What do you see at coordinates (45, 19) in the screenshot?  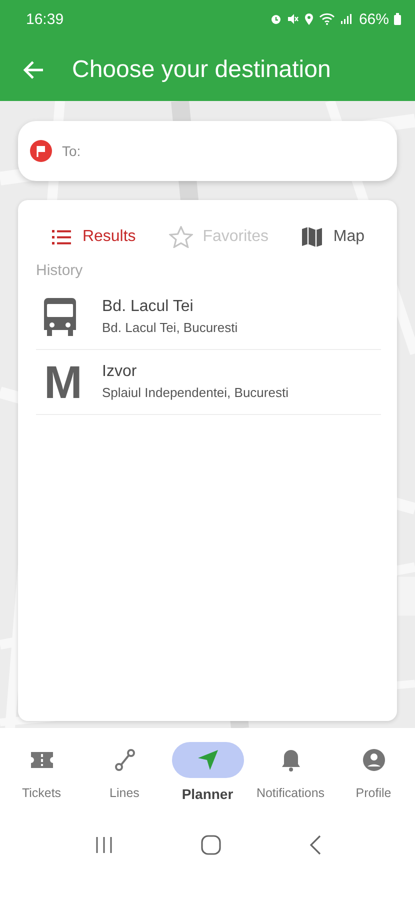 I see `status-time: 16:39` at bounding box center [45, 19].